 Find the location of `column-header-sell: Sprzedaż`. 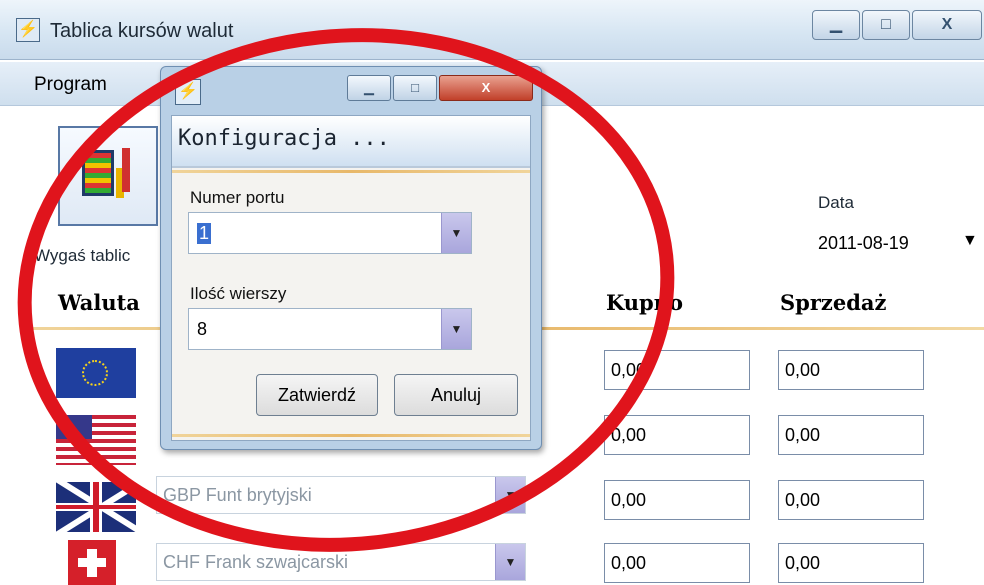

column-header-sell: Sprzedaż is located at coordinates (833, 302).